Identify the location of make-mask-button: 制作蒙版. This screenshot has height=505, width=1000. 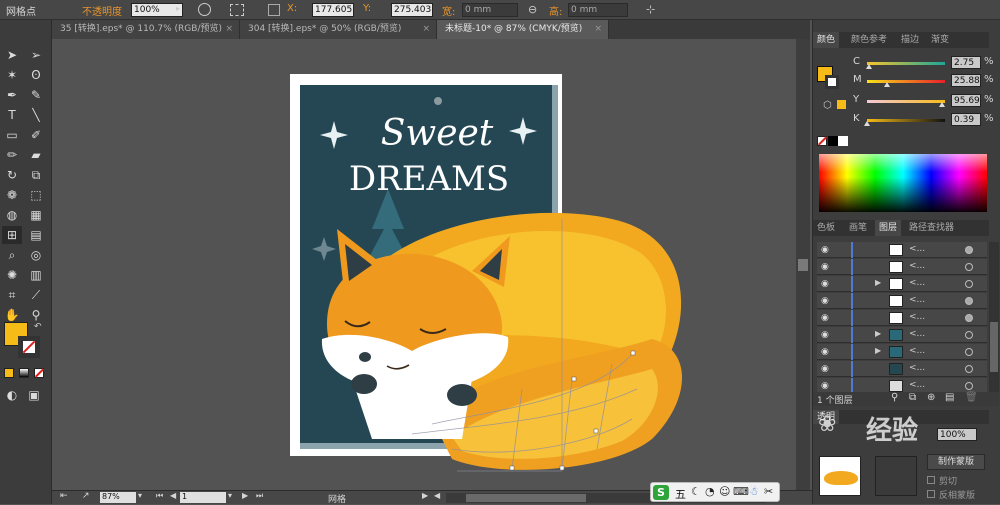
(956, 462).